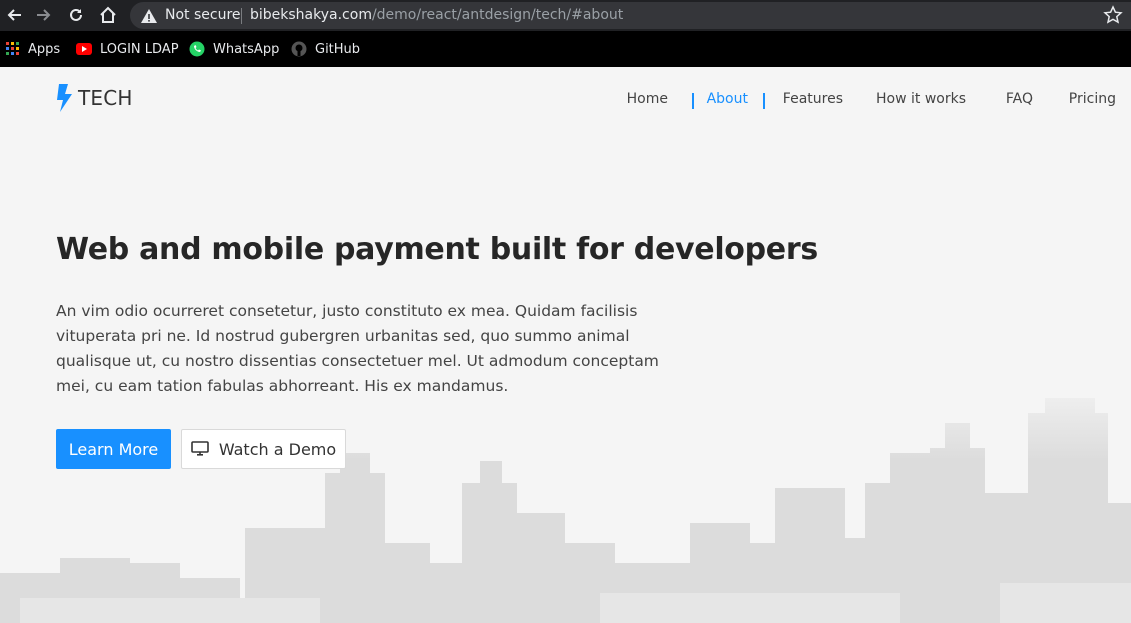 Image resolution: width=1131 pixels, height=623 pixels. What do you see at coordinates (203, 15) in the screenshot?
I see `security-label: Not secure` at bounding box center [203, 15].